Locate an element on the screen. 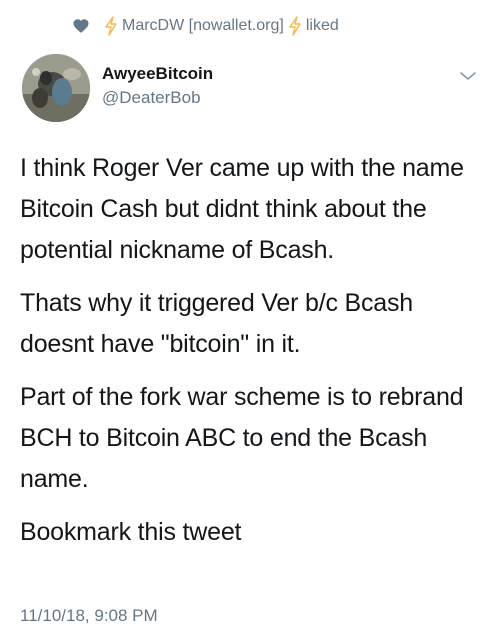  context-user-link: MarcDW [nowallet.org] is located at coordinates (203, 26).